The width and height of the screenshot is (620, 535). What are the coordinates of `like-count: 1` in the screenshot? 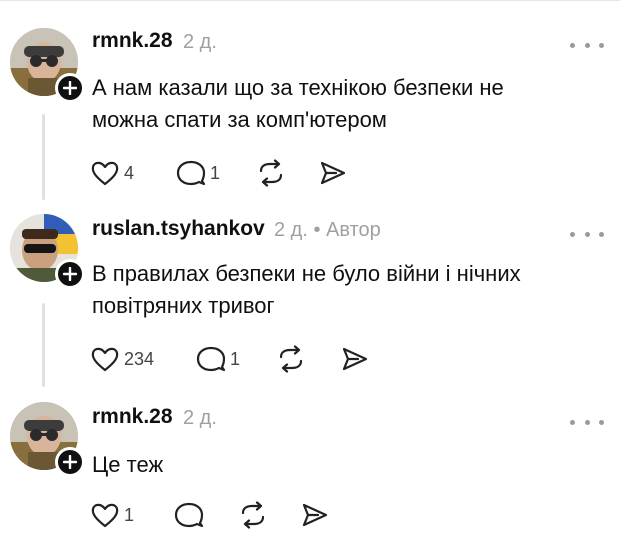 It's located at (129, 514).